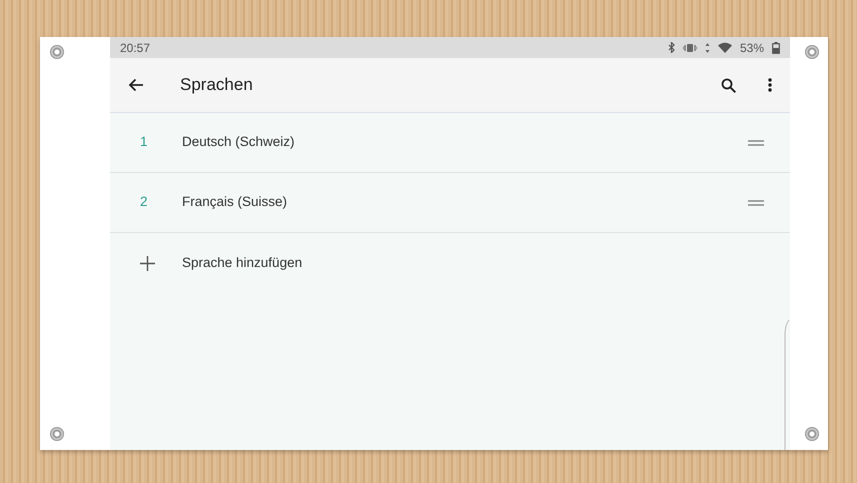 Image resolution: width=857 pixels, height=483 pixels. I want to click on language-item: 2 Français (Suisse), so click(450, 203).